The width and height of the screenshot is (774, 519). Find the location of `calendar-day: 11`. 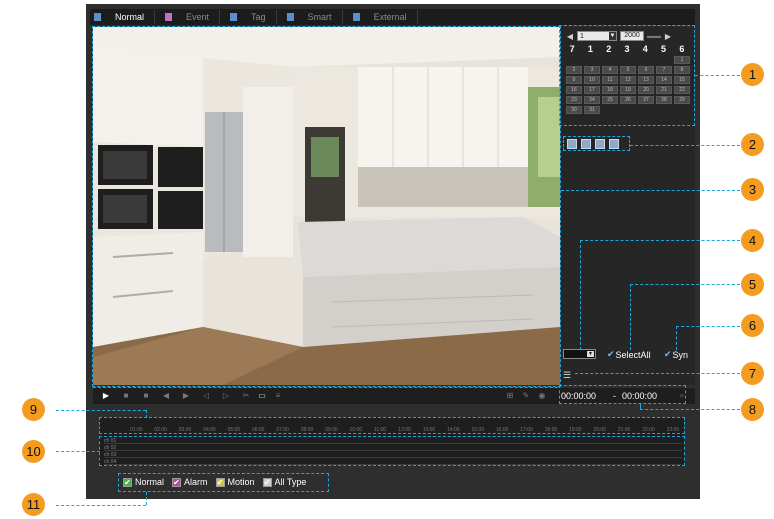

calendar-day: 11 is located at coordinates (610, 80).